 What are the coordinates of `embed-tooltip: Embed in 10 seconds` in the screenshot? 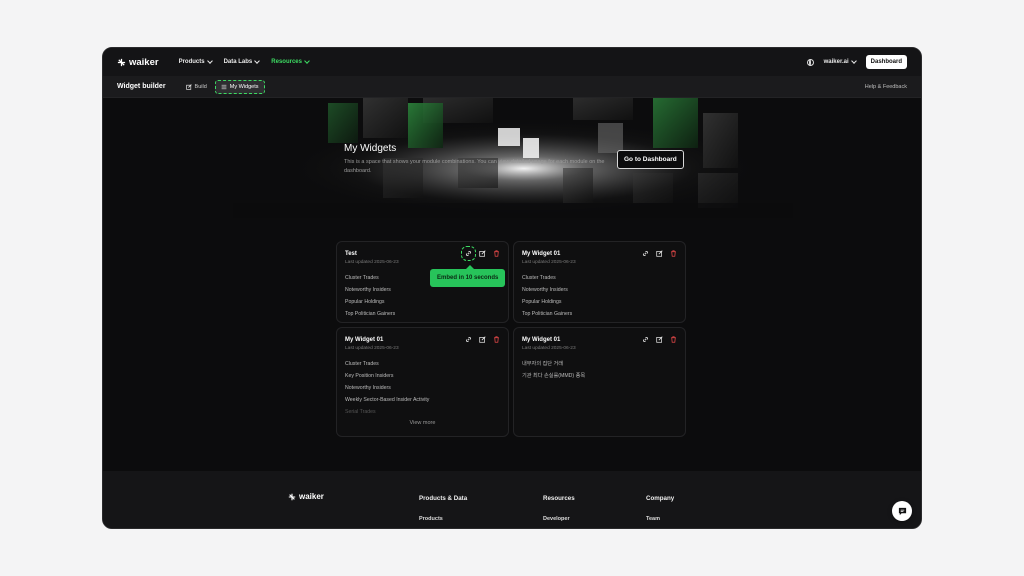 It's located at (468, 276).